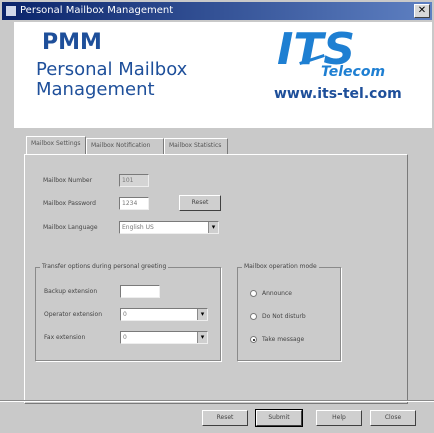 This screenshot has width=434, height=433. What do you see at coordinates (164, 337) in the screenshot?
I see `fax-extension-select: 0 ▾` at bounding box center [164, 337].